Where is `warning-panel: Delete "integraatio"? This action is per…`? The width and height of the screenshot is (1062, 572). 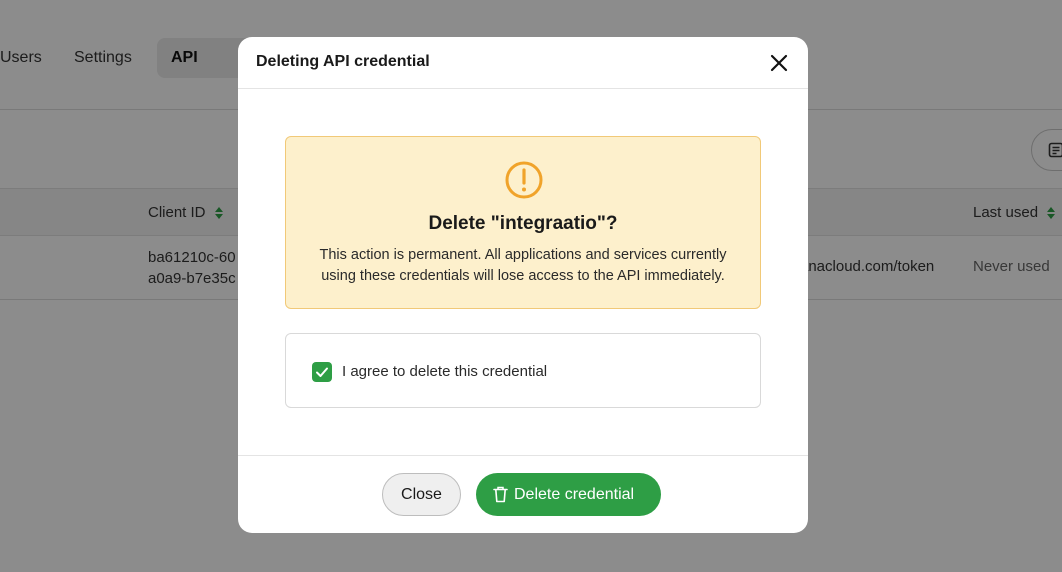
warning-panel: Delete "integraatio"? This action is per… is located at coordinates (523, 222).